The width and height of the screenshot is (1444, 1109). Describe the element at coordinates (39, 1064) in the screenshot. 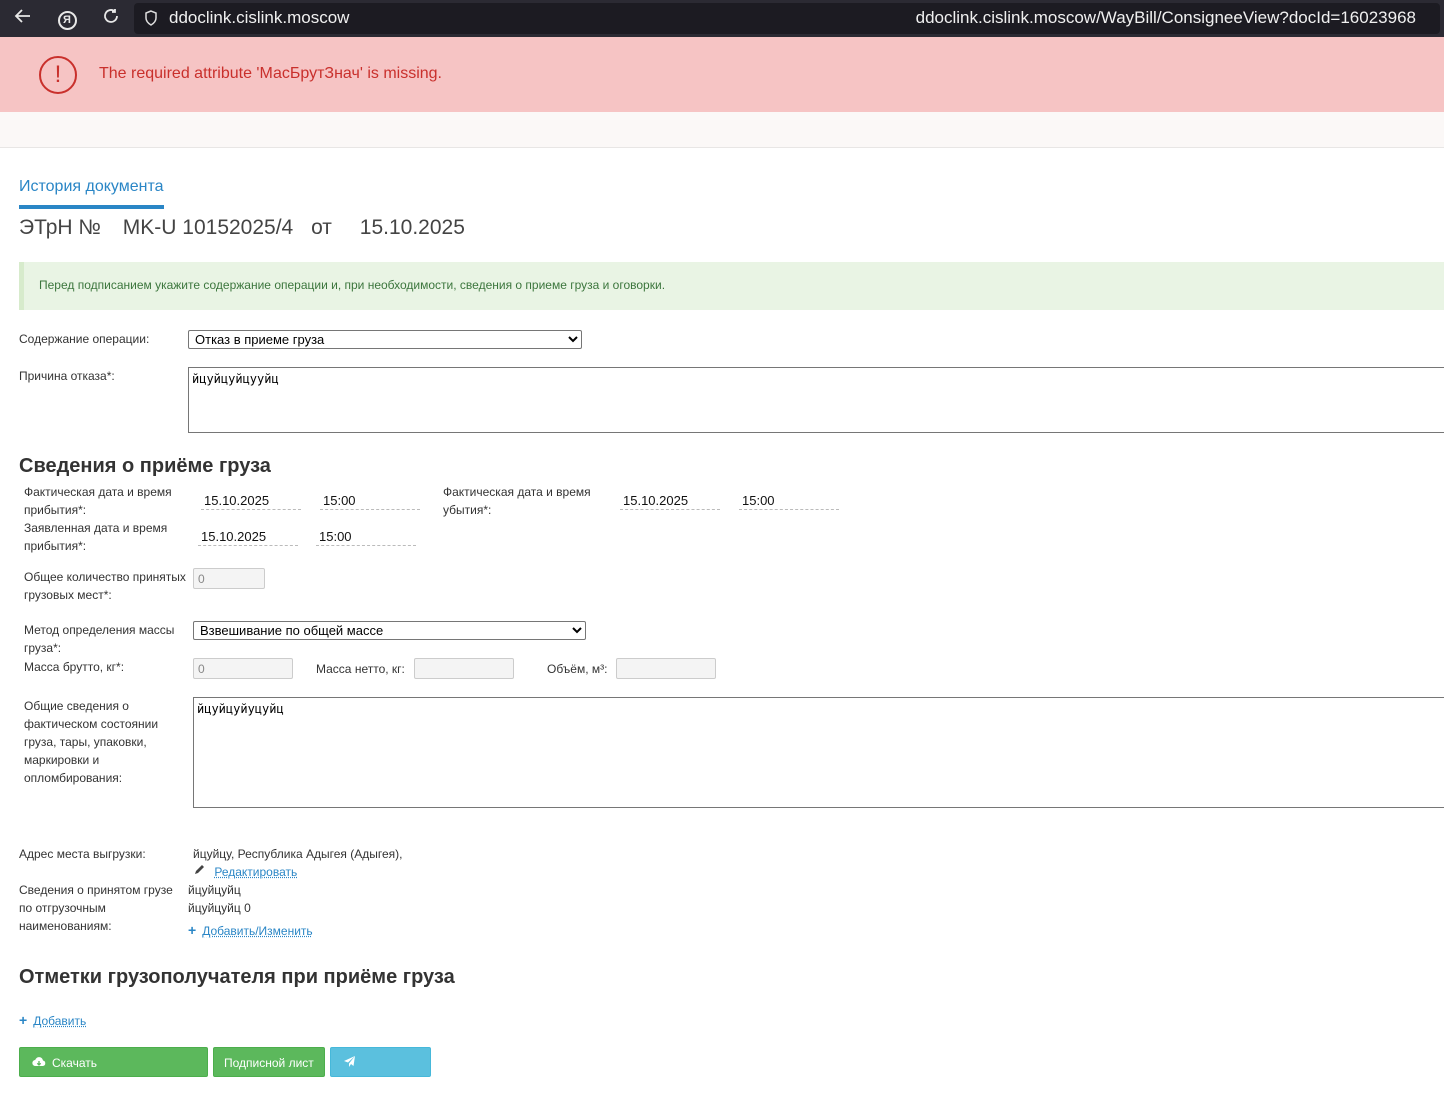

I see `cloud-download-icon` at that location.